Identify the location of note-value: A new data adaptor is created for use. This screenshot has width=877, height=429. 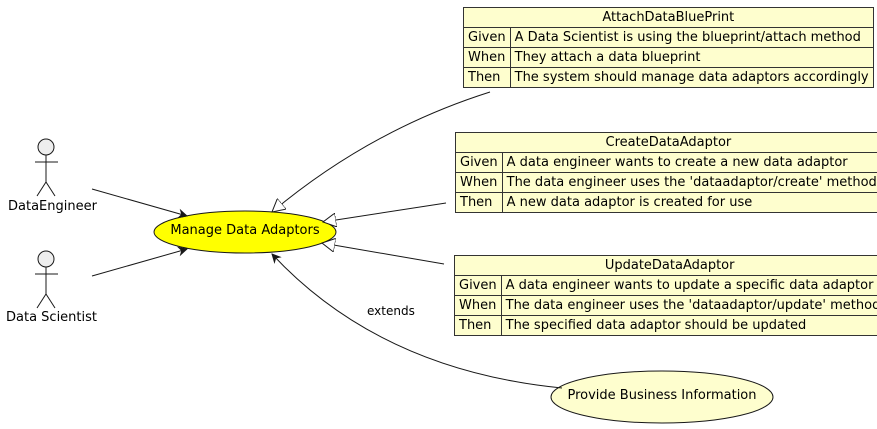
(689, 202).